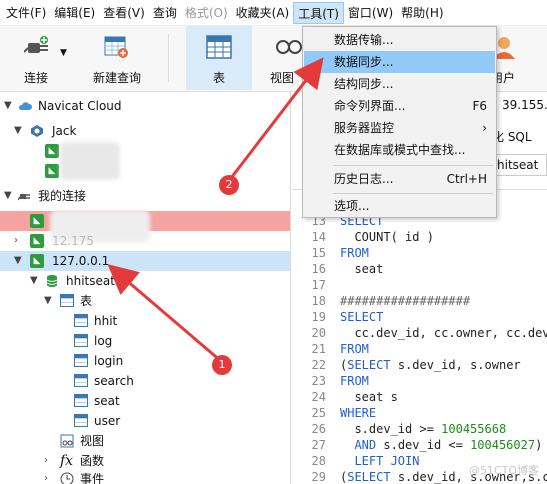 This screenshot has width=547, height=484. What do you see at coordinates (318, 413) in the screenshot?
I see `line-number: 25` at bounding box center [318, 413].